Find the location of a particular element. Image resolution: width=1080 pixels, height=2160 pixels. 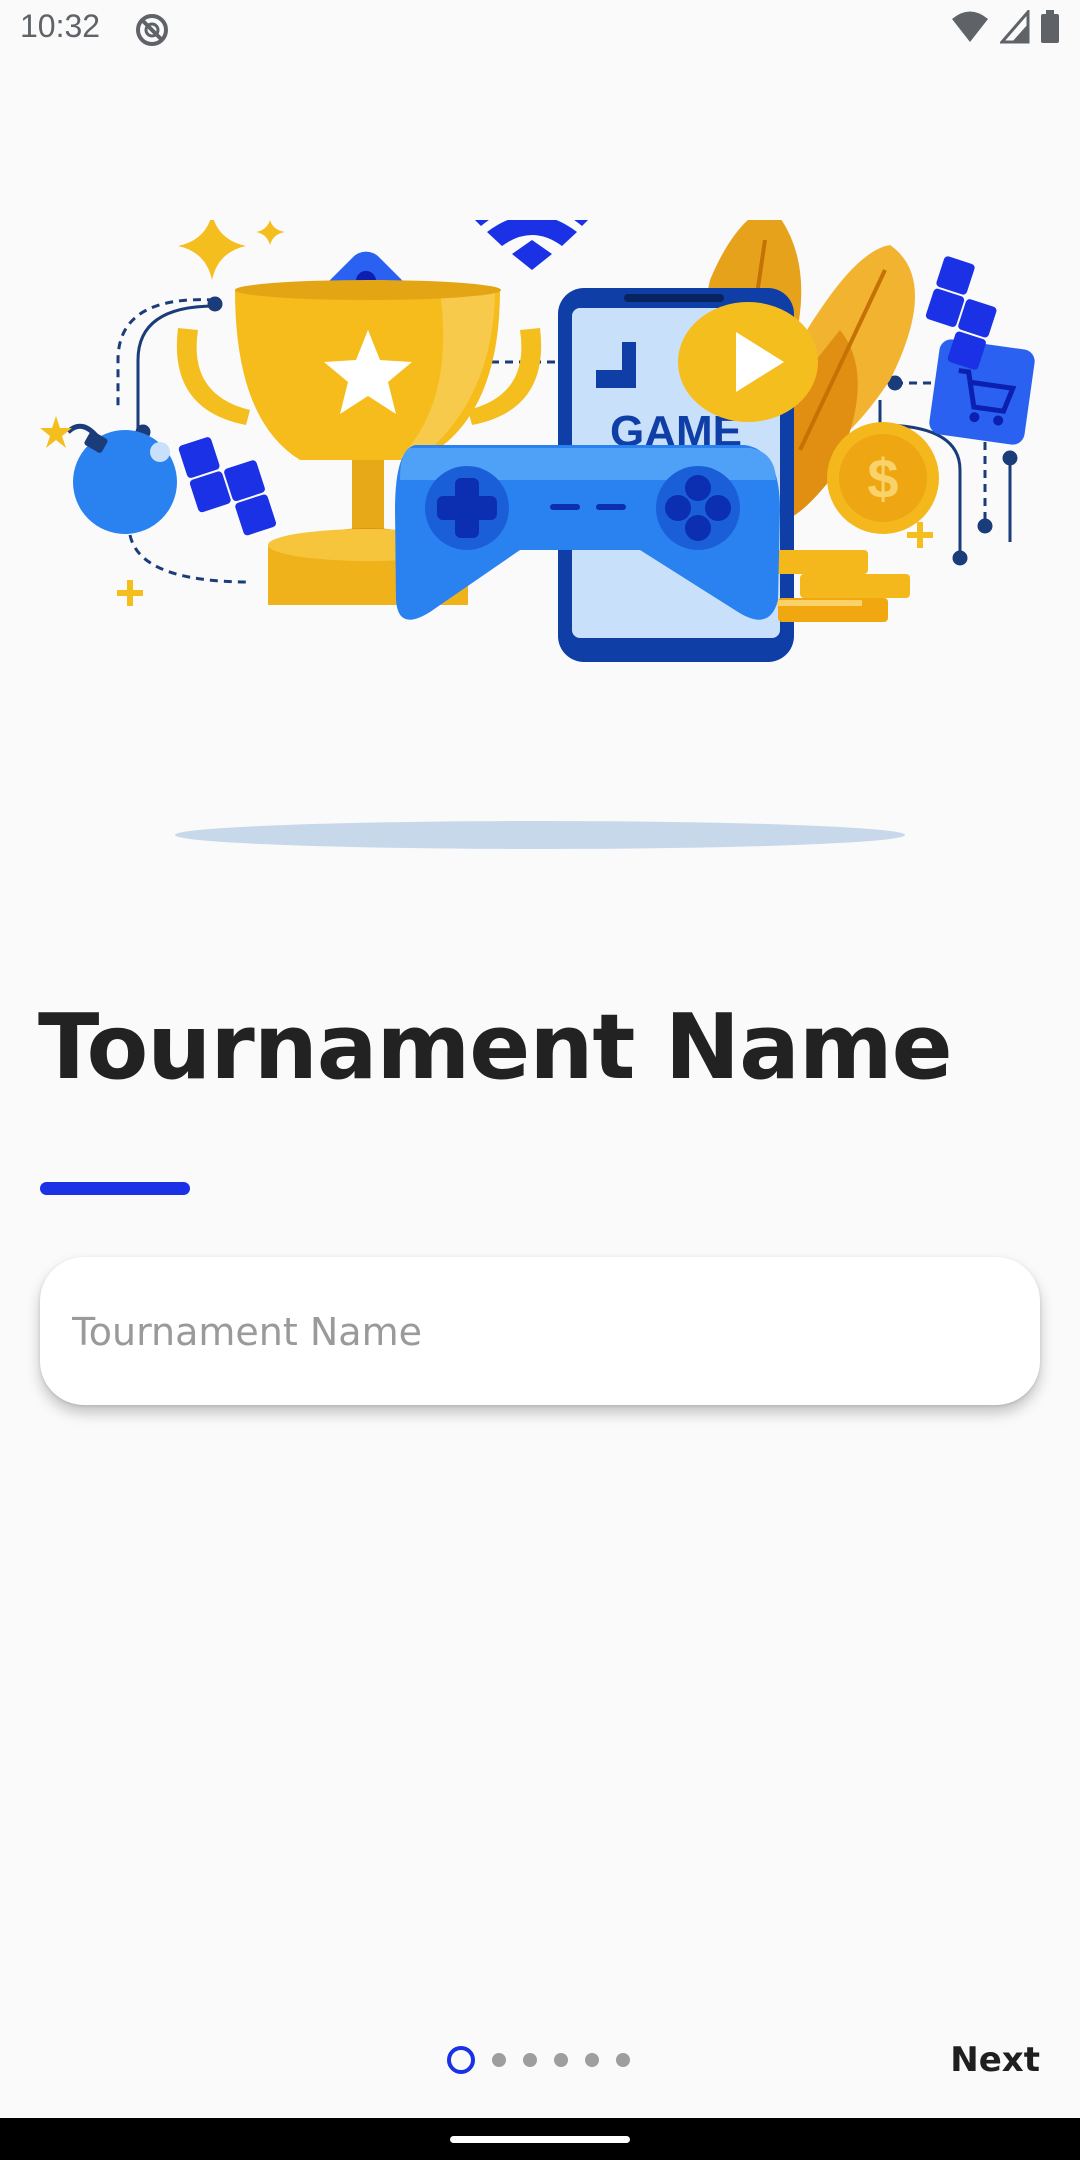

tetromino-icon is located at coordinates (227, 486).